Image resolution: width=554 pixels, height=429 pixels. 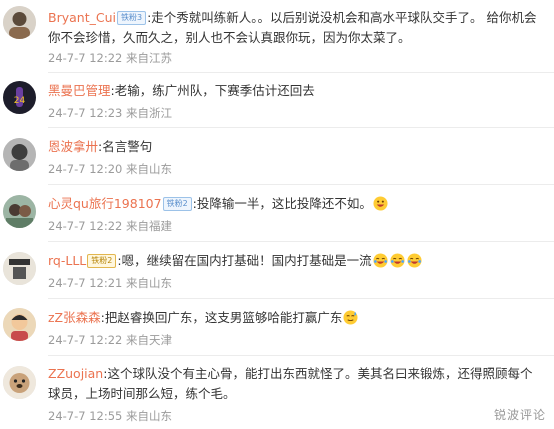 What do you see at coordinates (74, 317) in the screenshot?
I see `username-link: zZ张森森` at bounding box center [74, 317].